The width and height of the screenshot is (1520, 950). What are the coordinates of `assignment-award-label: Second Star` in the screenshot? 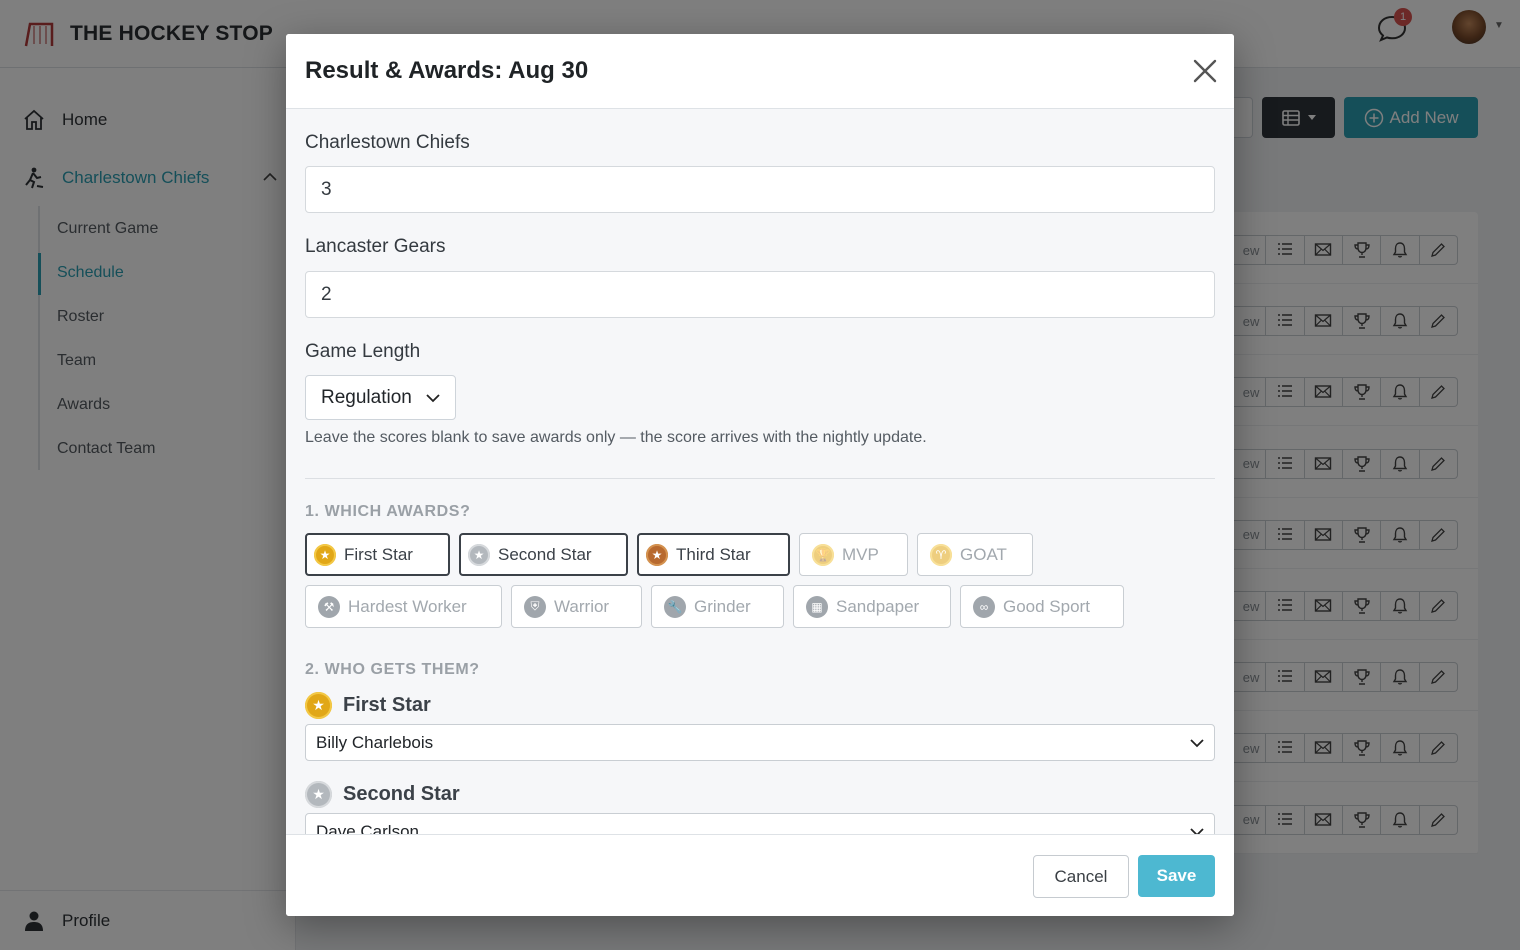 It's located at (401, 794).